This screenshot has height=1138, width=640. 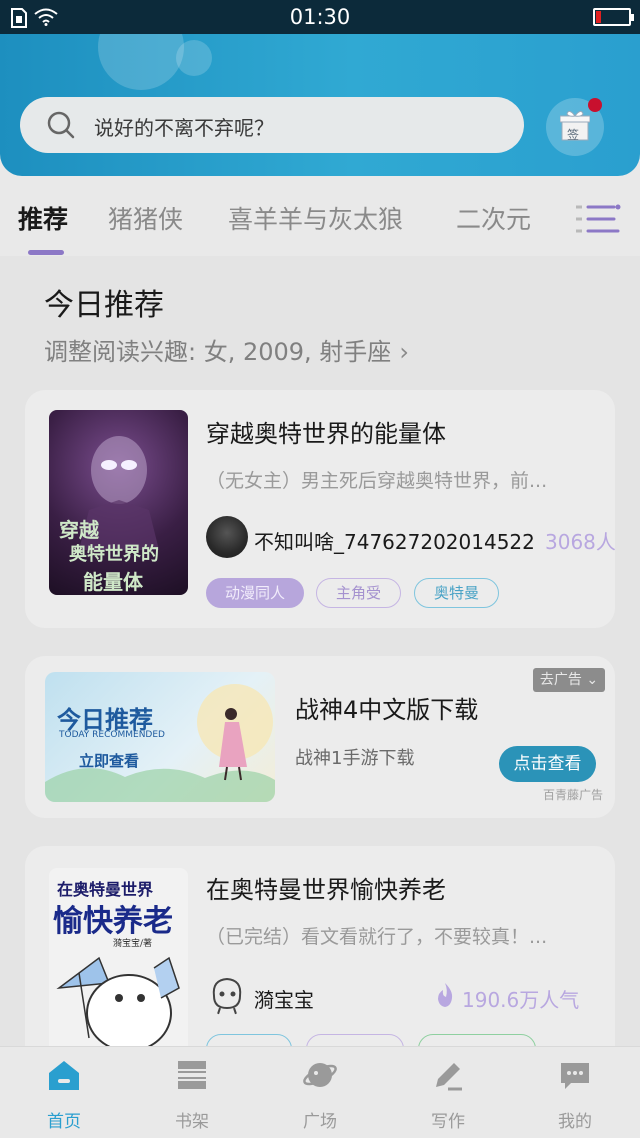 What do you see at coordinates (560, 680) in the screenshot?
I see `remove-ad-label: 去广告` at bounding box center [560, 680].